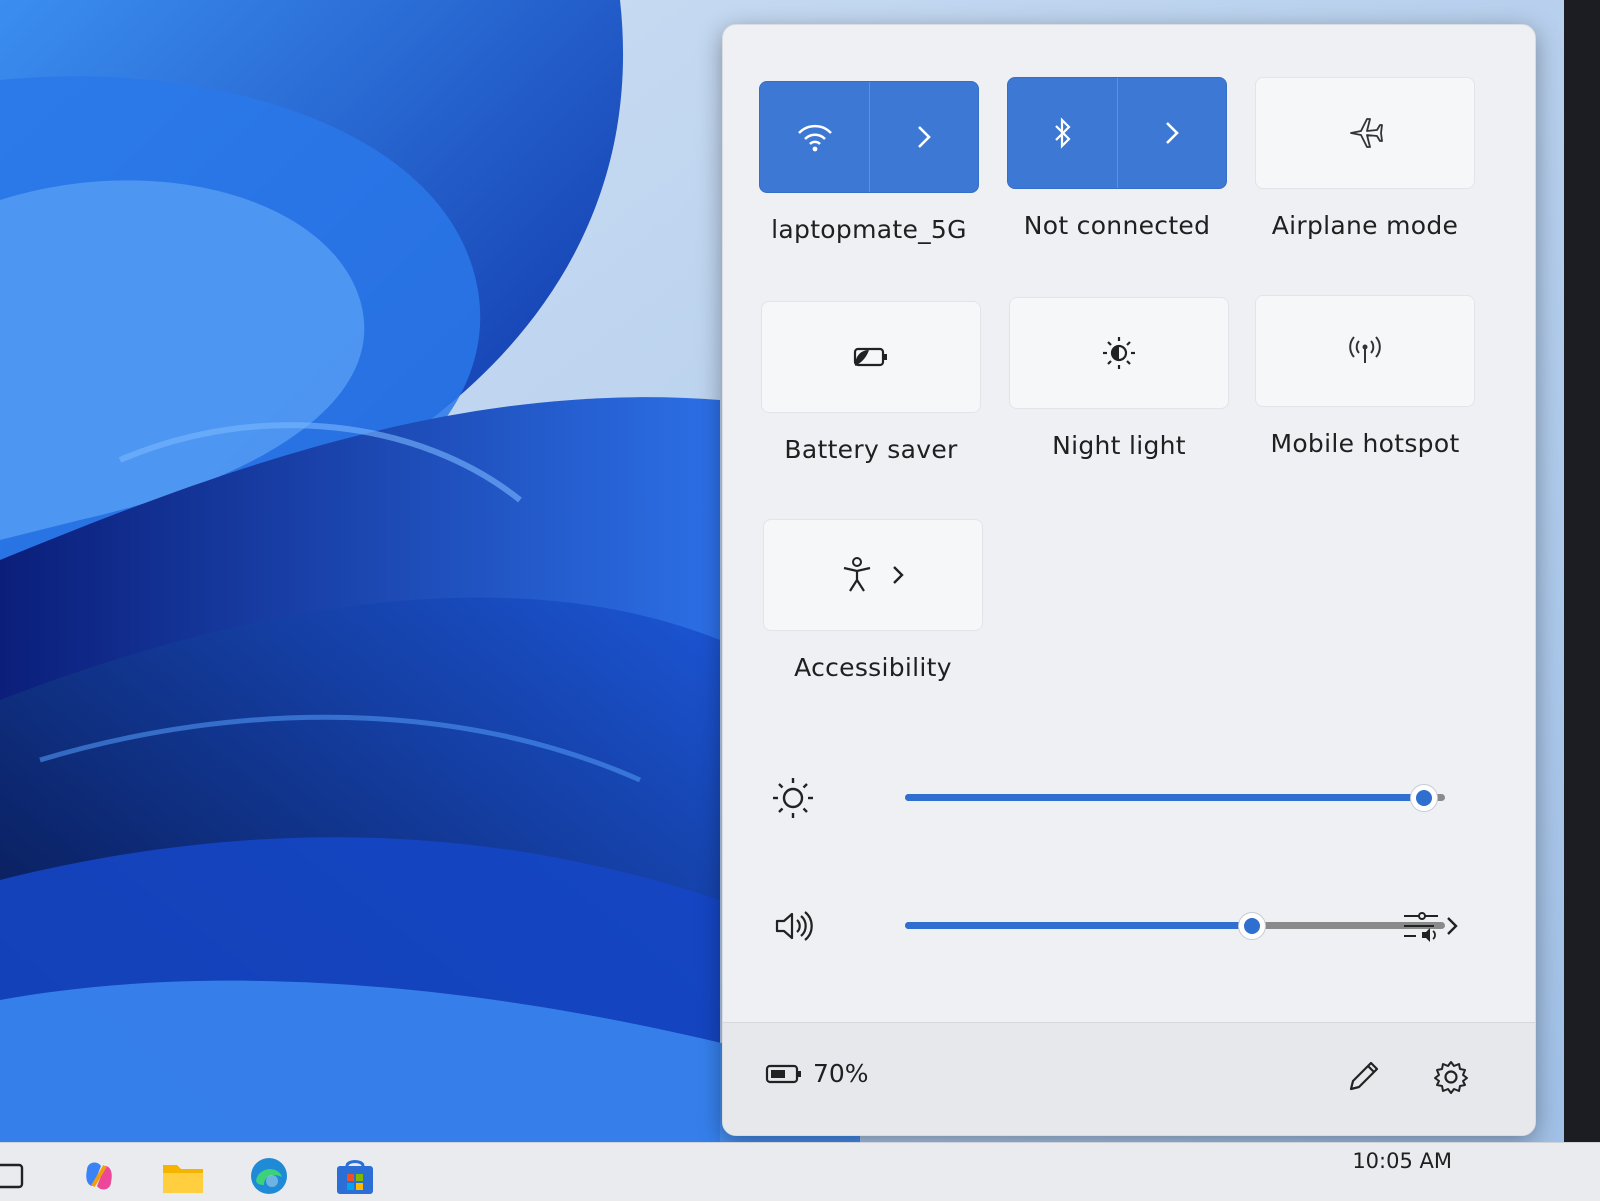 The width and height of the screenshot is (1600, 1201). What do you see at coordinates (841, 1073) in the screenshot?
I see `battery-percentage: 70%` at bounding box center [841, 1073].